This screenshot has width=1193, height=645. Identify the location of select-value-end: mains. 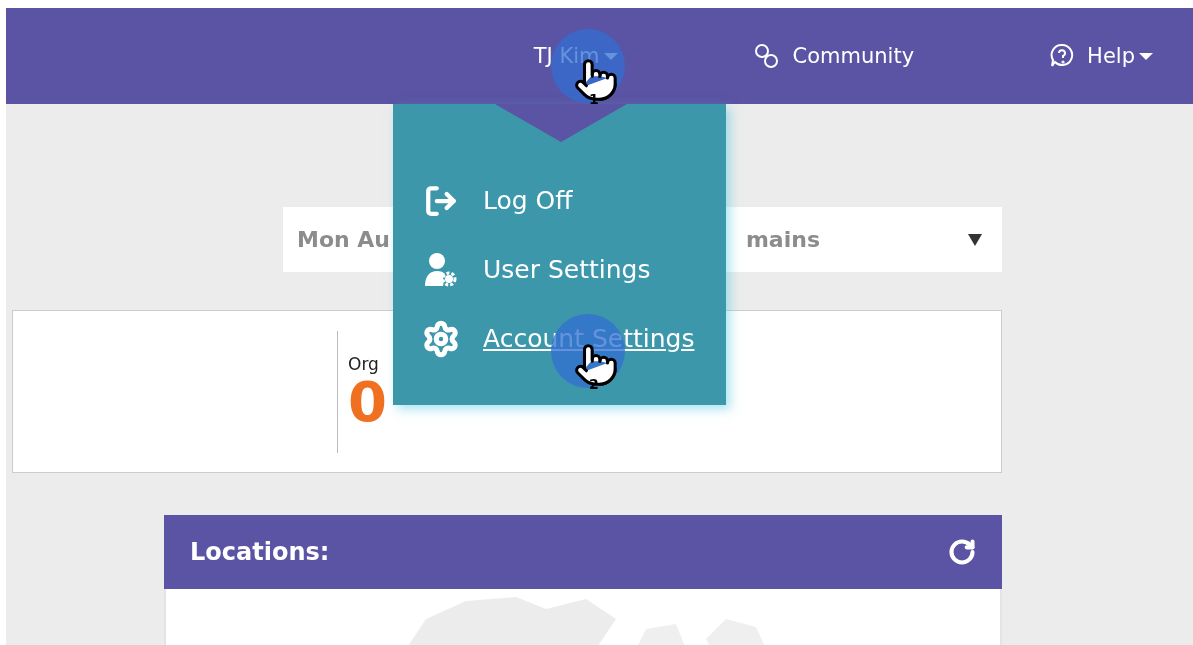
(782, 239).